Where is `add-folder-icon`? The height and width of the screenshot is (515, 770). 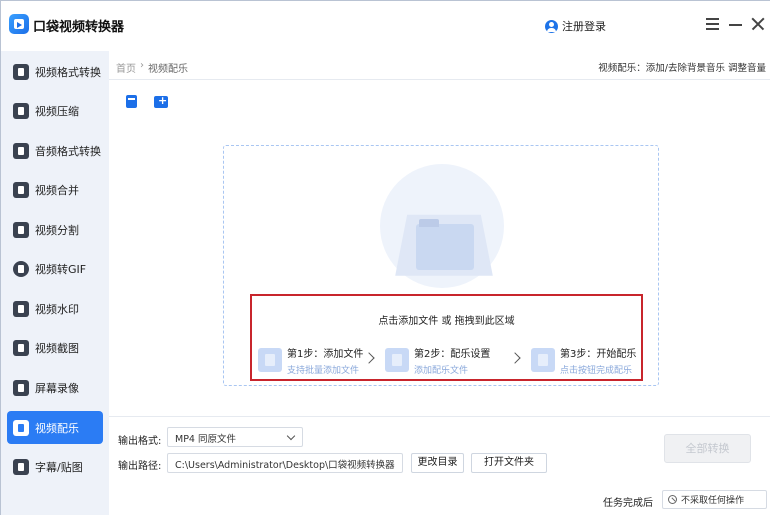 add-folder-icon is located at coordinates (161, 101).